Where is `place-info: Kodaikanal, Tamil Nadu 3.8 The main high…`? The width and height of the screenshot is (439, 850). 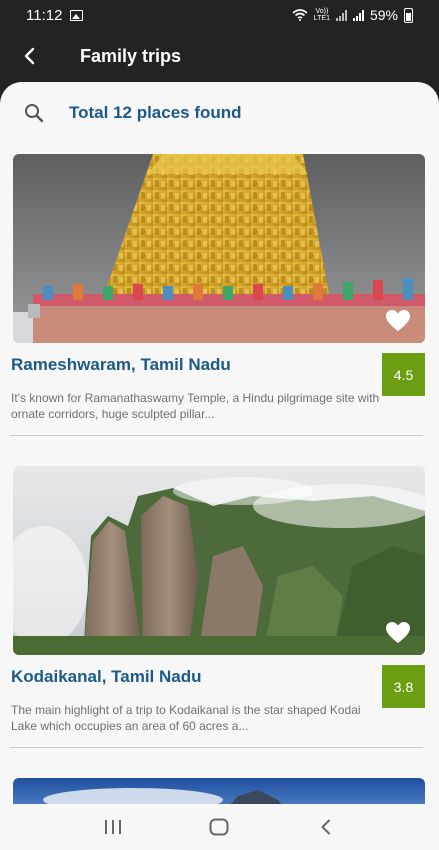 place-info: Kodaikanal, Tamil Nadu 3.8 The main high… is located at coordinates (218, 701).